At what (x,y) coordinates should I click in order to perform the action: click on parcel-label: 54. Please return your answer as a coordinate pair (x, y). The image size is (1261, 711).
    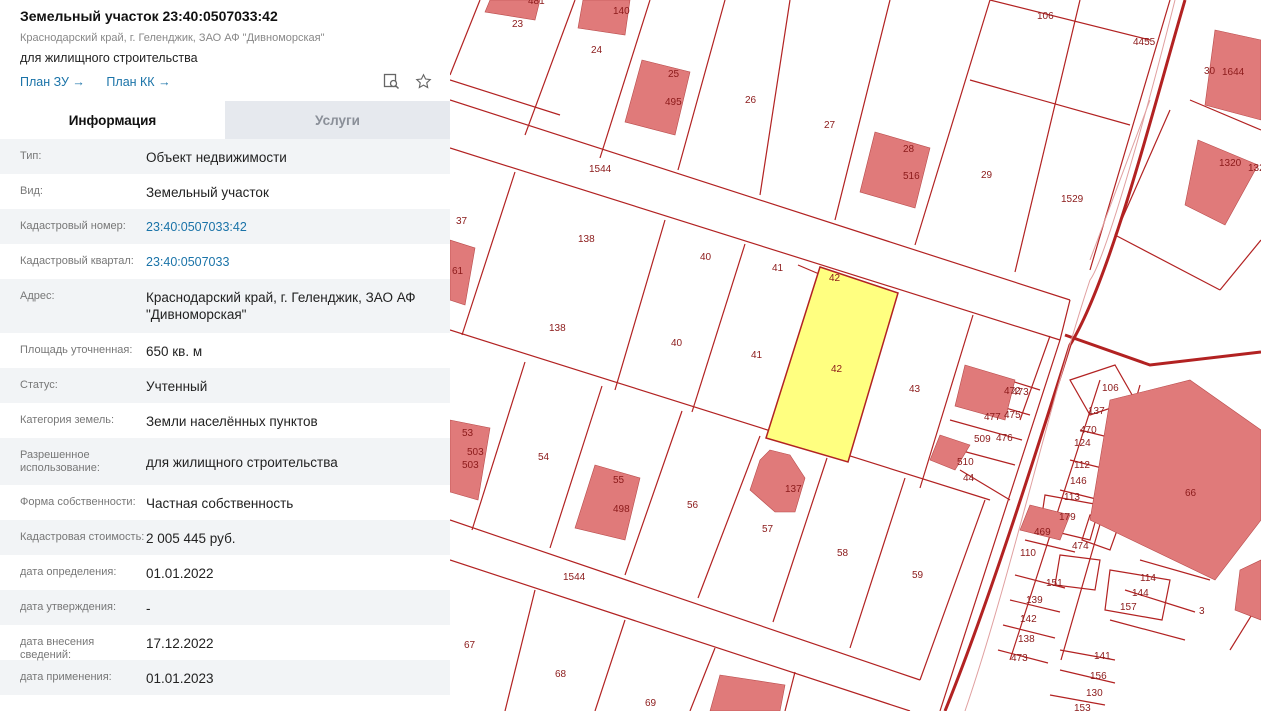
    Looking at the image, I should click on (544, 457).